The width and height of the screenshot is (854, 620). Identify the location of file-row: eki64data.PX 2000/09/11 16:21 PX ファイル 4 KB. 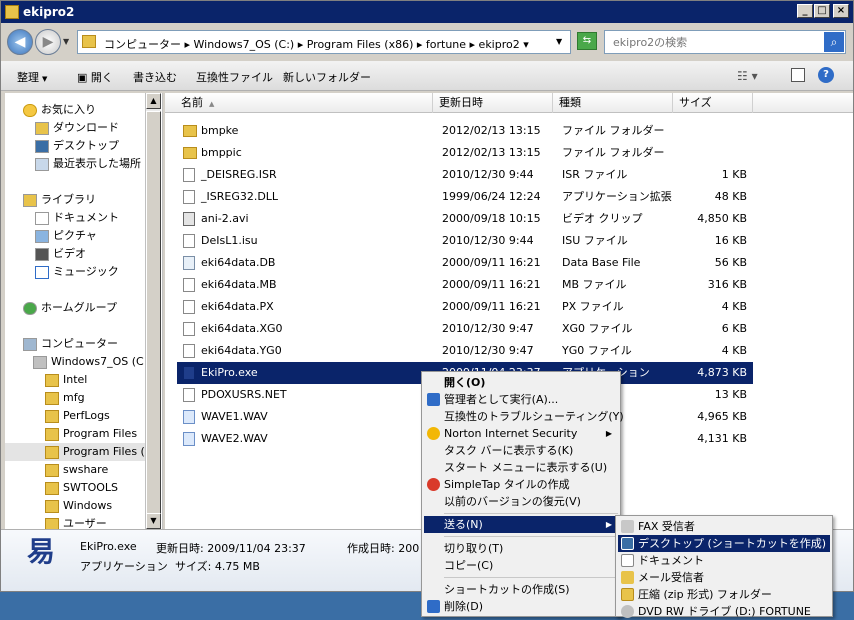
(465, 307).